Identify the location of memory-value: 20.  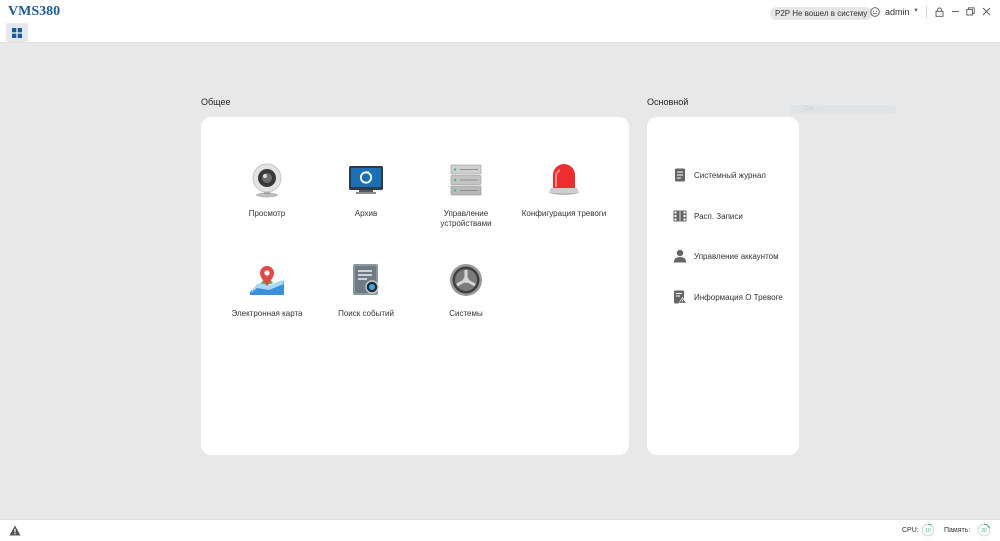
(984, 531).